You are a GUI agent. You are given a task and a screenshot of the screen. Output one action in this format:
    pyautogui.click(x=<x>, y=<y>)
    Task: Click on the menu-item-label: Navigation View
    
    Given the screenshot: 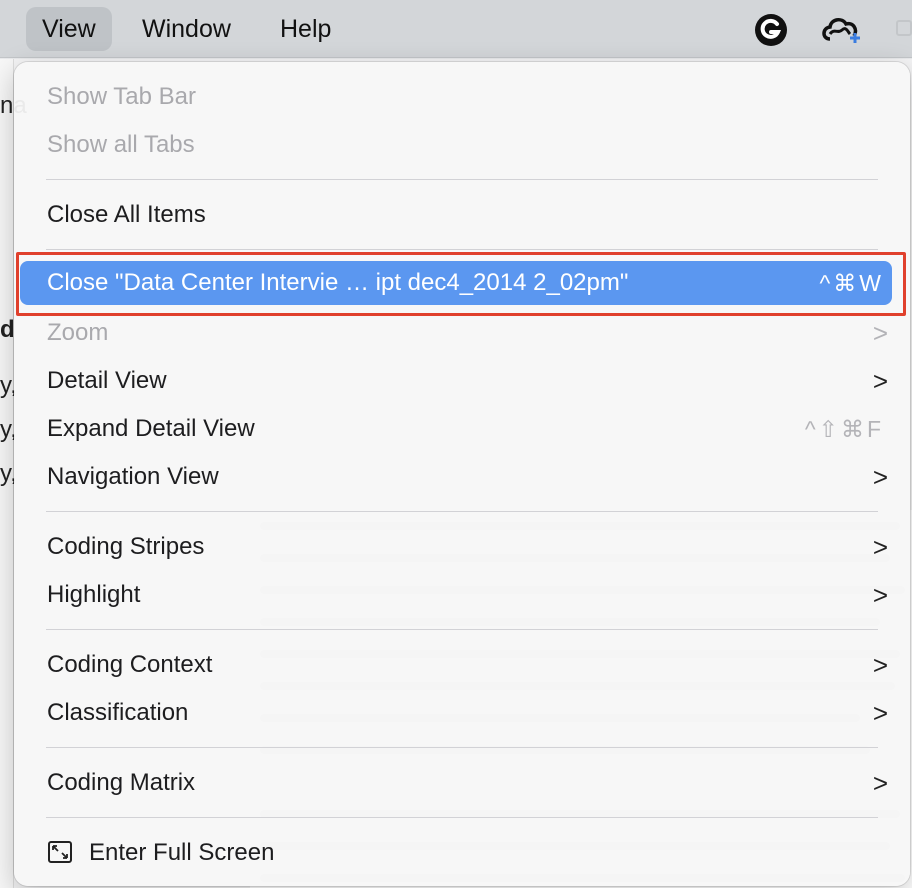 What is the action you would take?
    pyautogui.click(x=133, y=476)
    